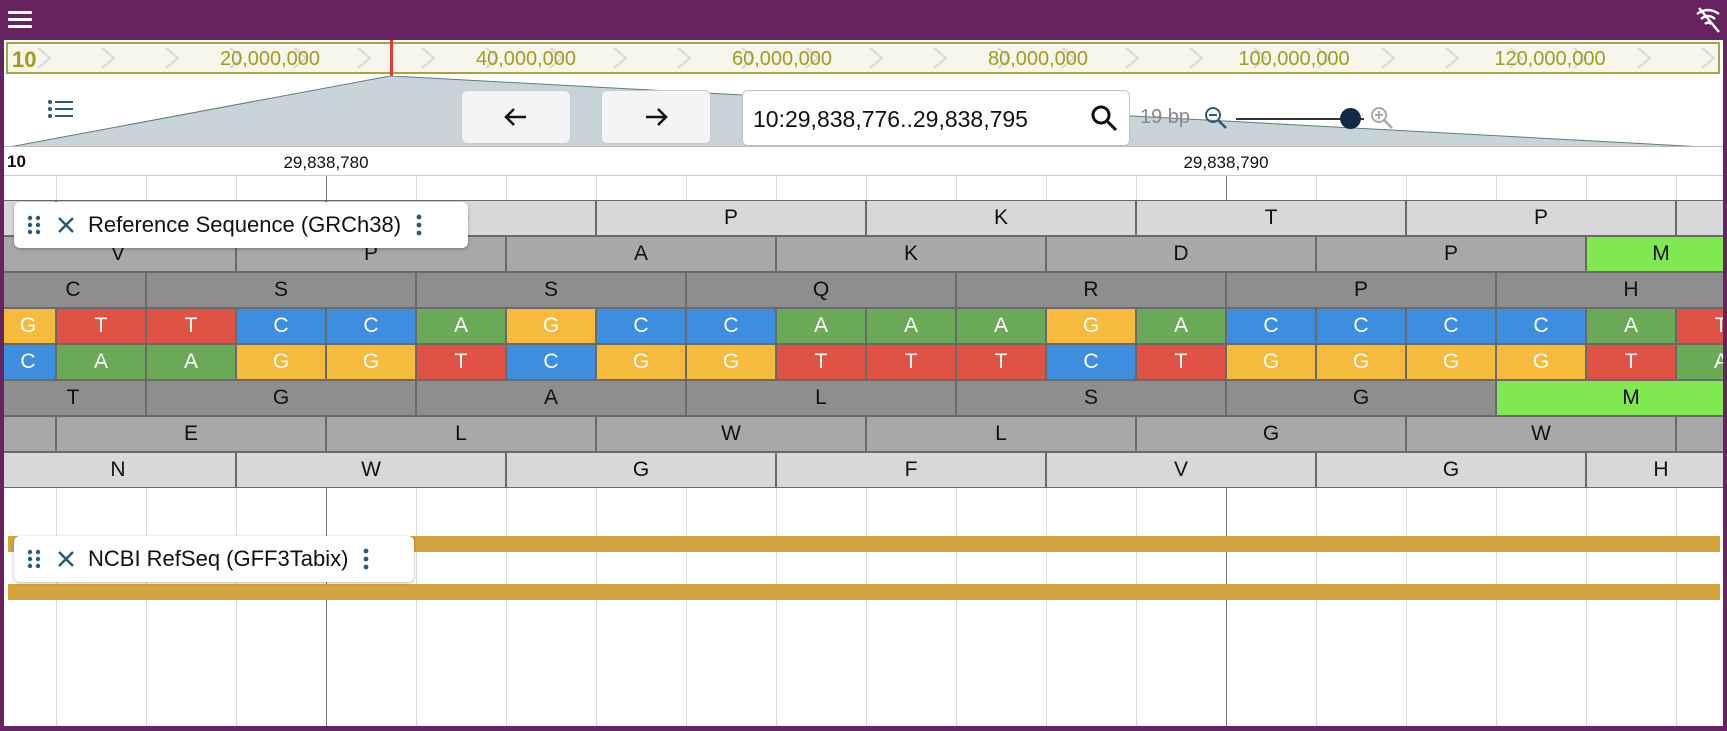 This screenshot has width=1727, height=731. I want to click on wifi-icon, so click(1708, 19).